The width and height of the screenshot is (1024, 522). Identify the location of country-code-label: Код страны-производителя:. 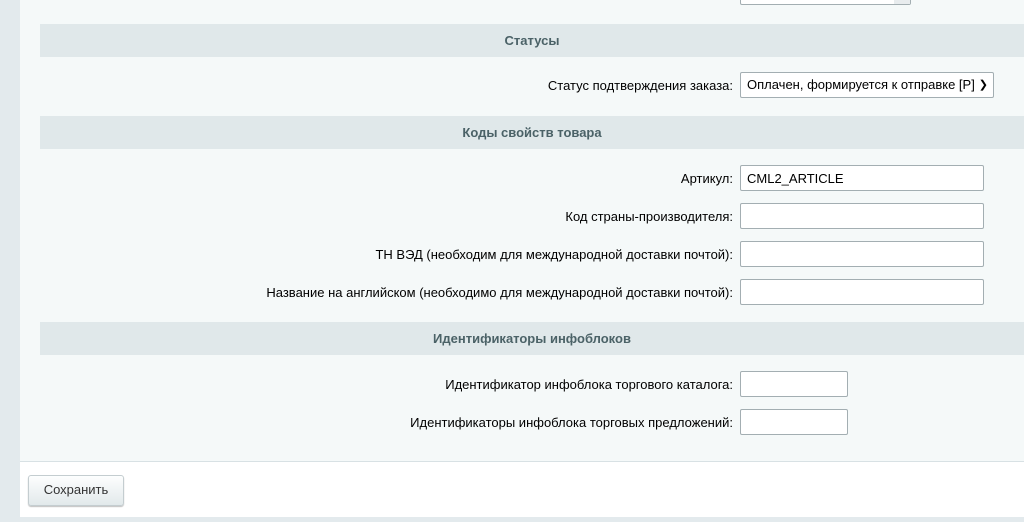
(649, 216).